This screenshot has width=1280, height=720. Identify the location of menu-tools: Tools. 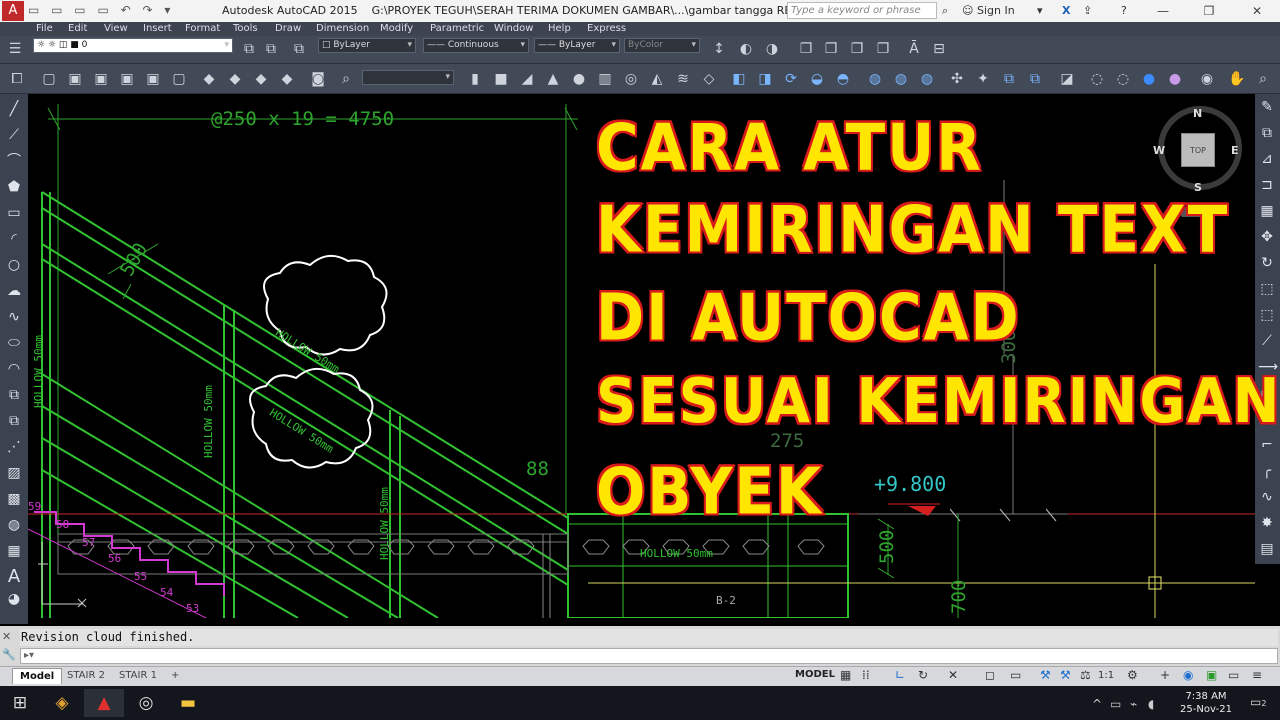
(245, 28).